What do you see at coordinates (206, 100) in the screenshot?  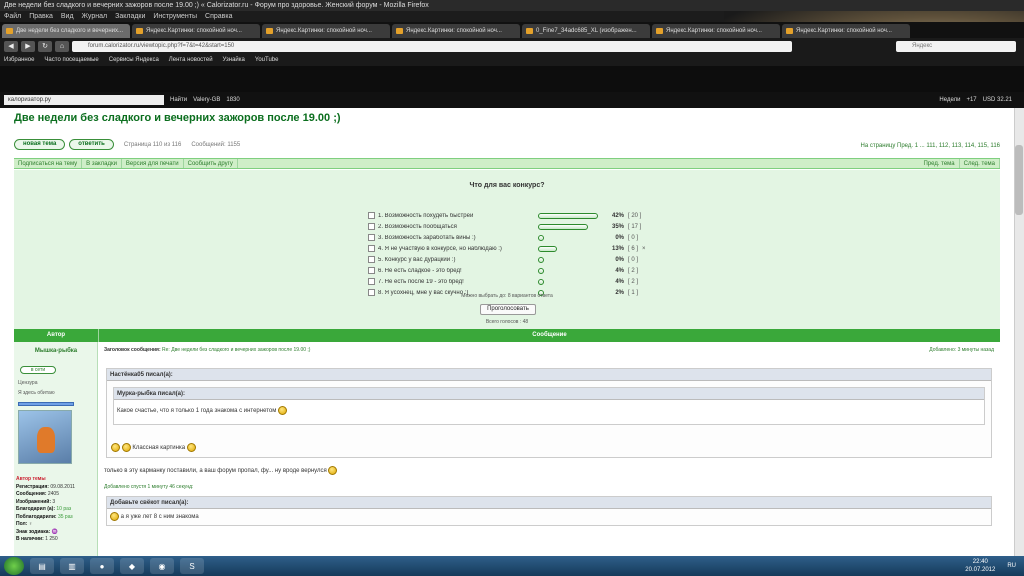 I see `user-label: Valery-GB` at bounding box center [206, 100].